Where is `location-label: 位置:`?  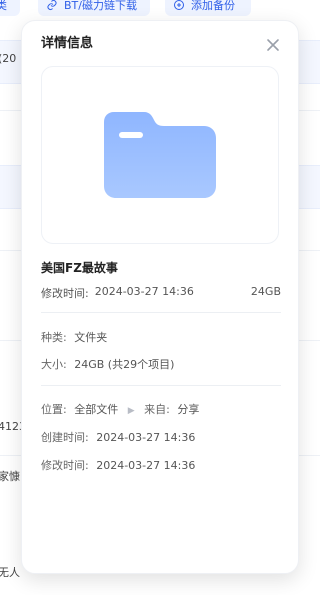 location-label: 位置: is located at coordinates (54, 409).